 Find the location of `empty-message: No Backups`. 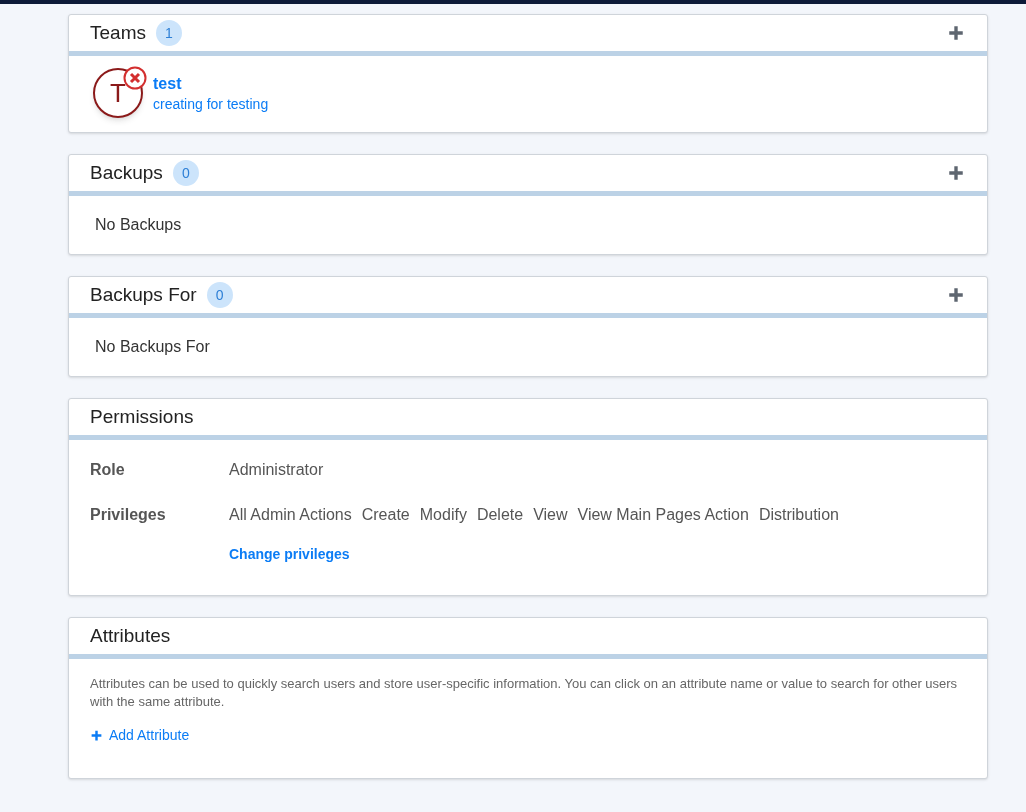

empty-message: No Backups is located at coordinates (138, 224).